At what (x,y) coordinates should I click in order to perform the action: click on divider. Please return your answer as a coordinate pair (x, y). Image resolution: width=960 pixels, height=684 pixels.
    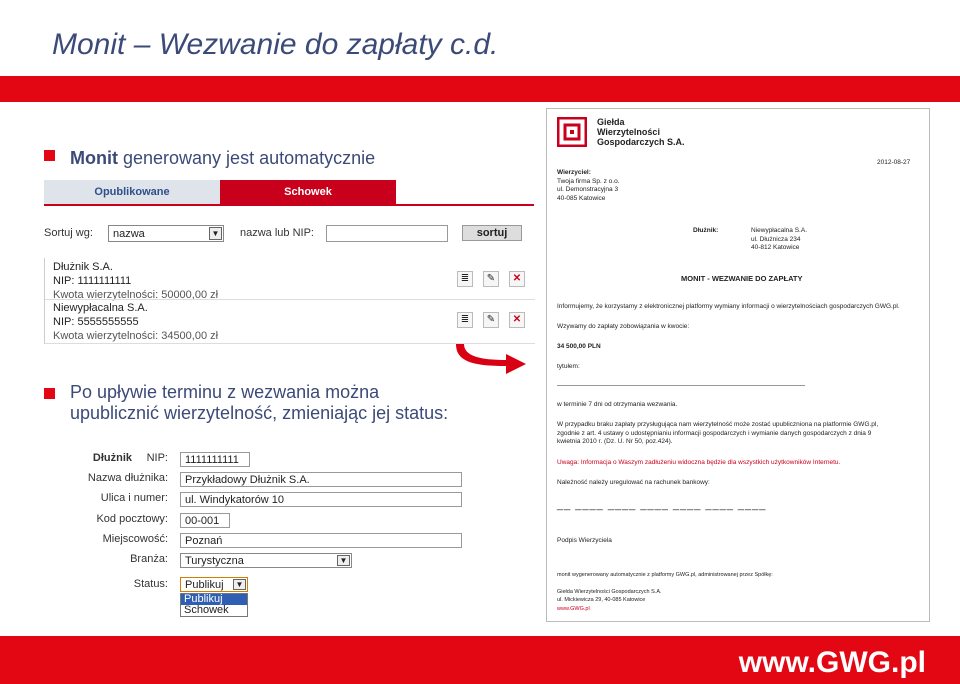
    Looking at the image, I should click on (290, 299).